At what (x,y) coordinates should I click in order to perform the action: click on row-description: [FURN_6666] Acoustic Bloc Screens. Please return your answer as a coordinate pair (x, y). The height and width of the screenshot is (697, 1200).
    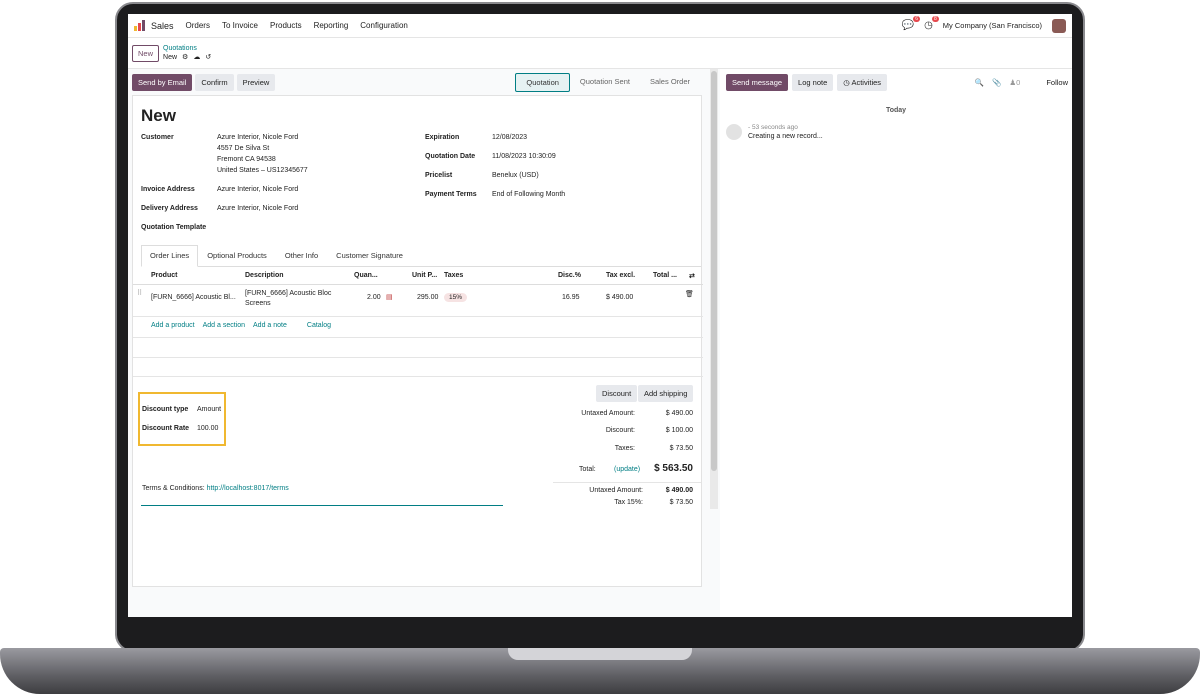
    Looking at the image, I should click on (295, 299).